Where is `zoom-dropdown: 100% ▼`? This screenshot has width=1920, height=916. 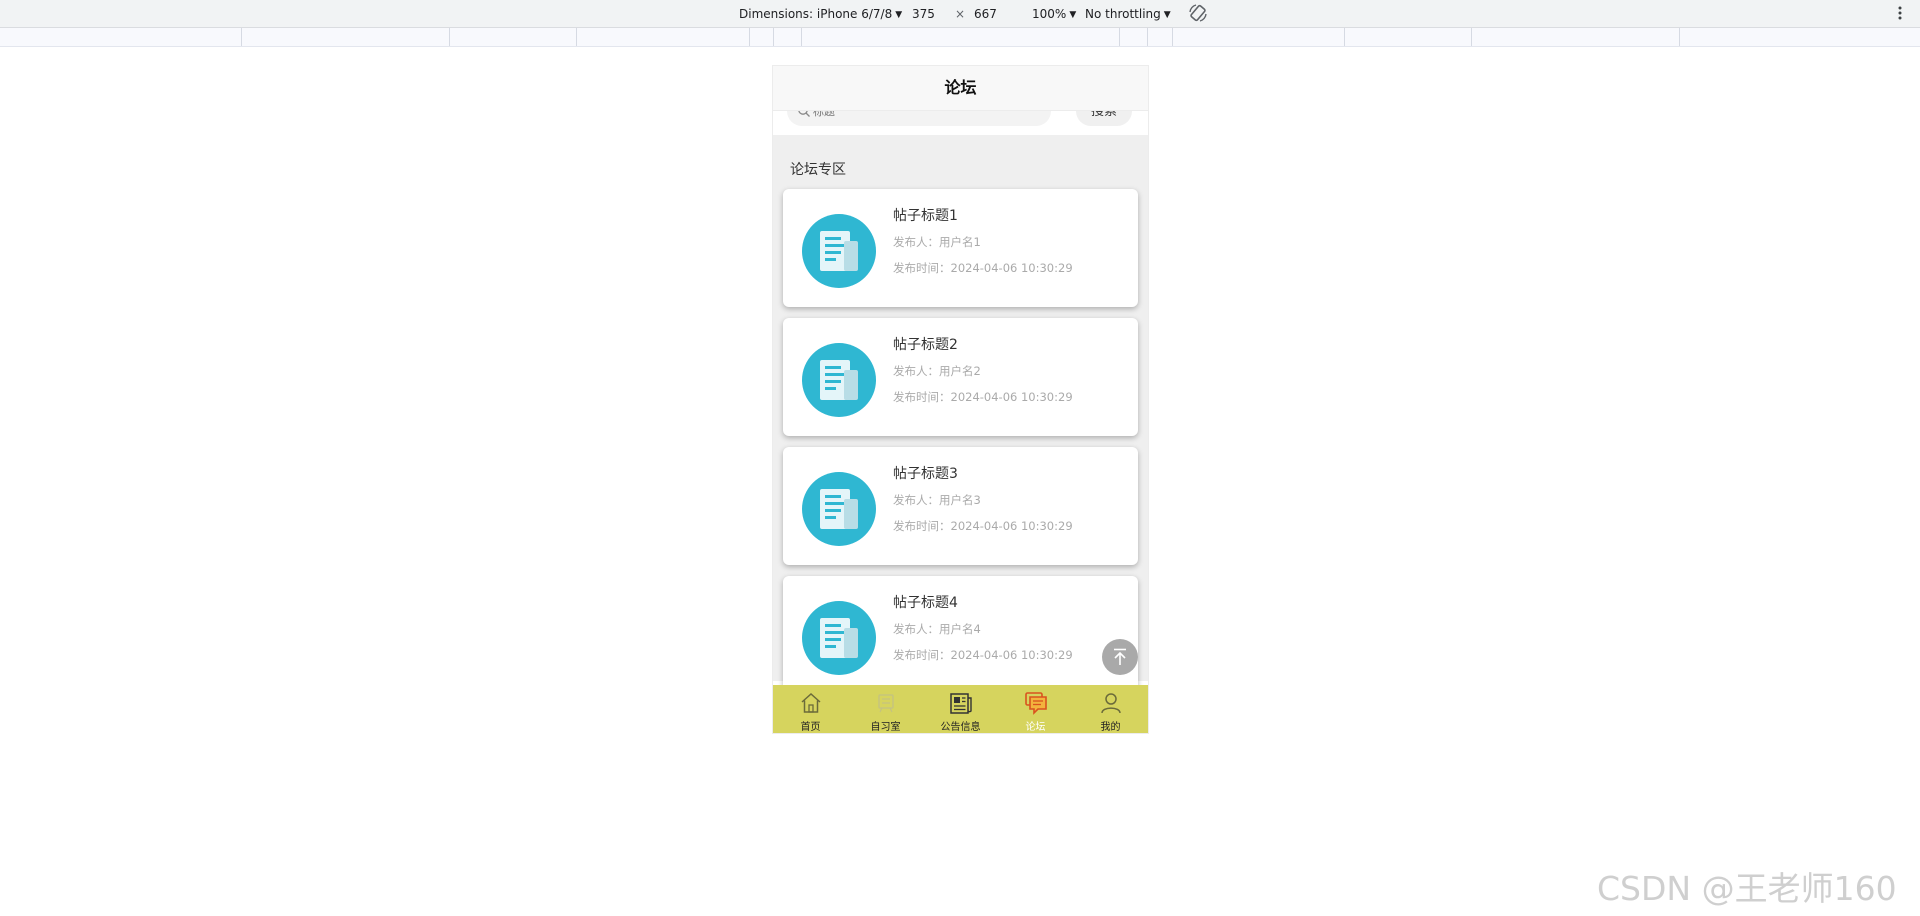
zoom-dropdown: 100% ▼ is located at coordinates (1054, 14).